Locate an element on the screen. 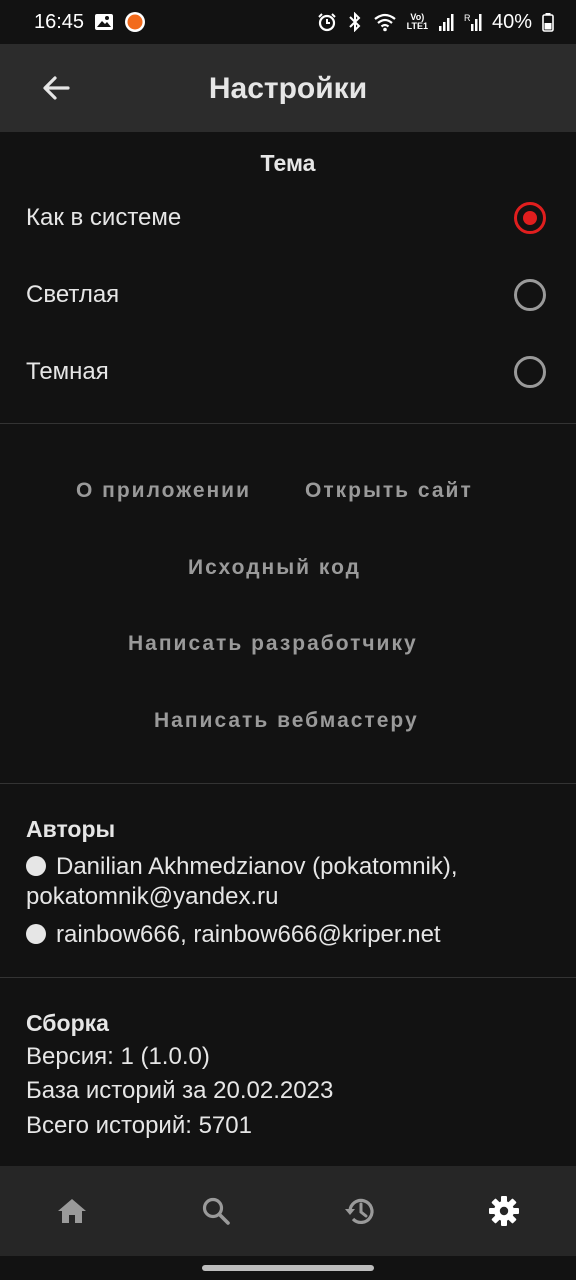  write-developer-button: Написать разработчику is located at coordinates (273, 644).